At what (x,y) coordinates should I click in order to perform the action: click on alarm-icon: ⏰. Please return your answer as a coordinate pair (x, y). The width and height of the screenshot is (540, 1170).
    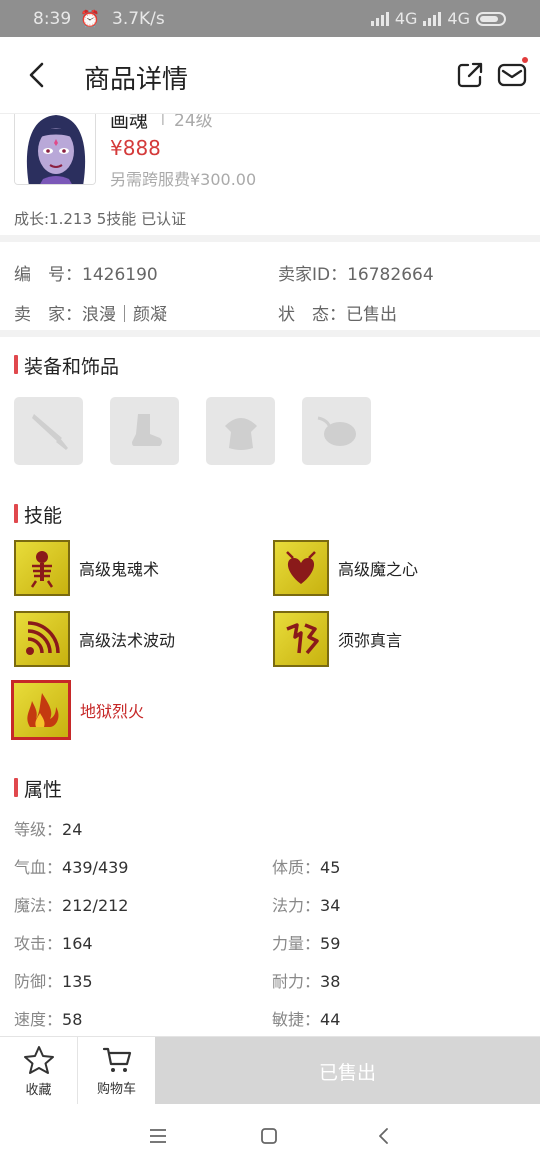
    Looking at the image, I should click on (90, 18).